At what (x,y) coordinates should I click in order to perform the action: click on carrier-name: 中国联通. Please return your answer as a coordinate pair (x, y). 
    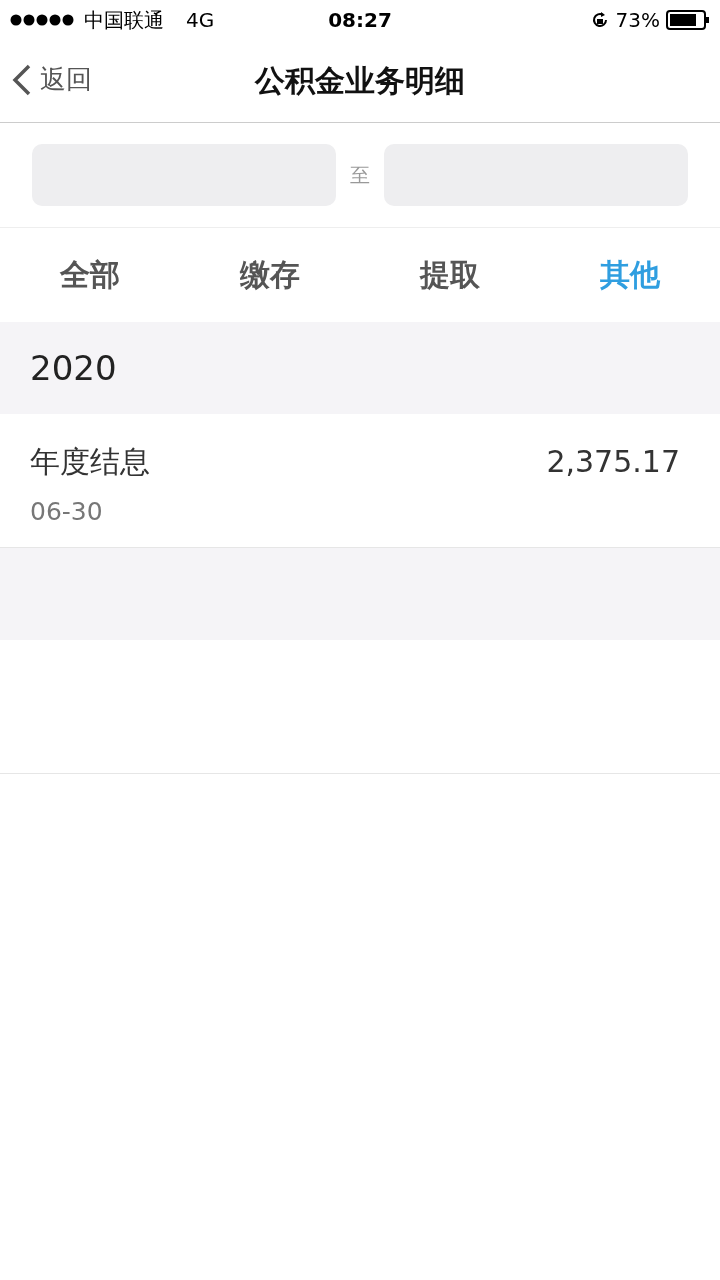
    Looking at the image, I should click on (124, 20).